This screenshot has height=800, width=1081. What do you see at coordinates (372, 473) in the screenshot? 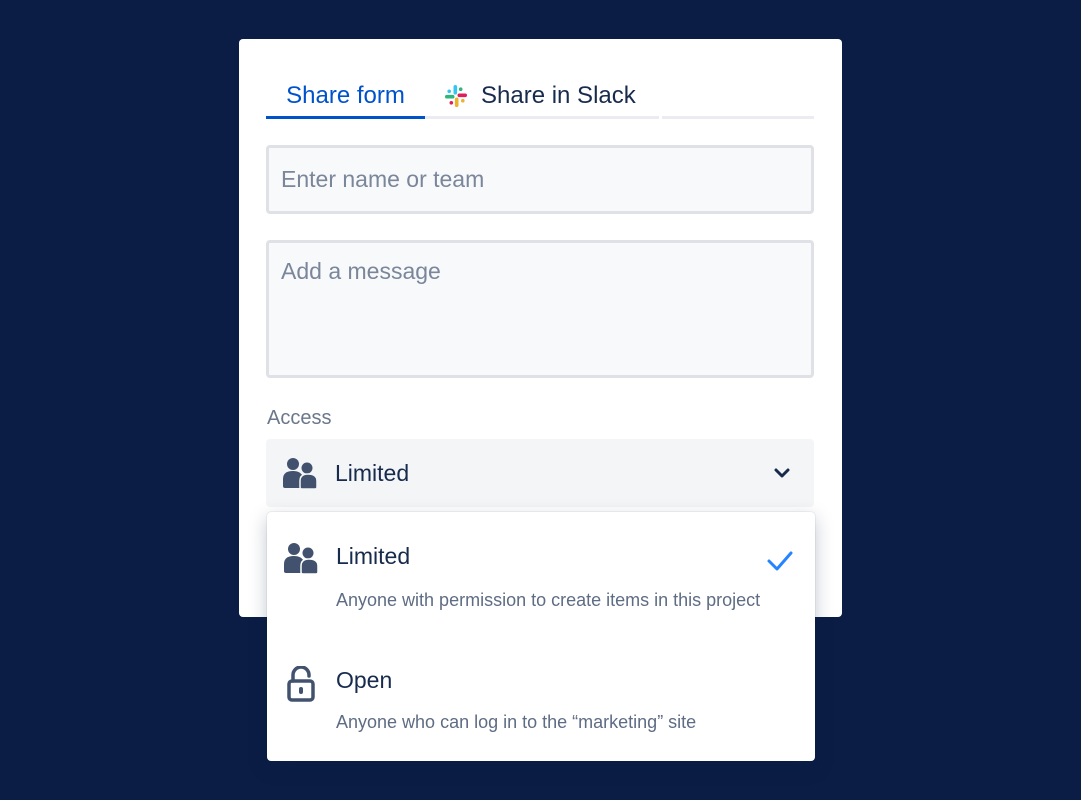
I see `access-select-value: Limited` at bounding box center [372, 473].